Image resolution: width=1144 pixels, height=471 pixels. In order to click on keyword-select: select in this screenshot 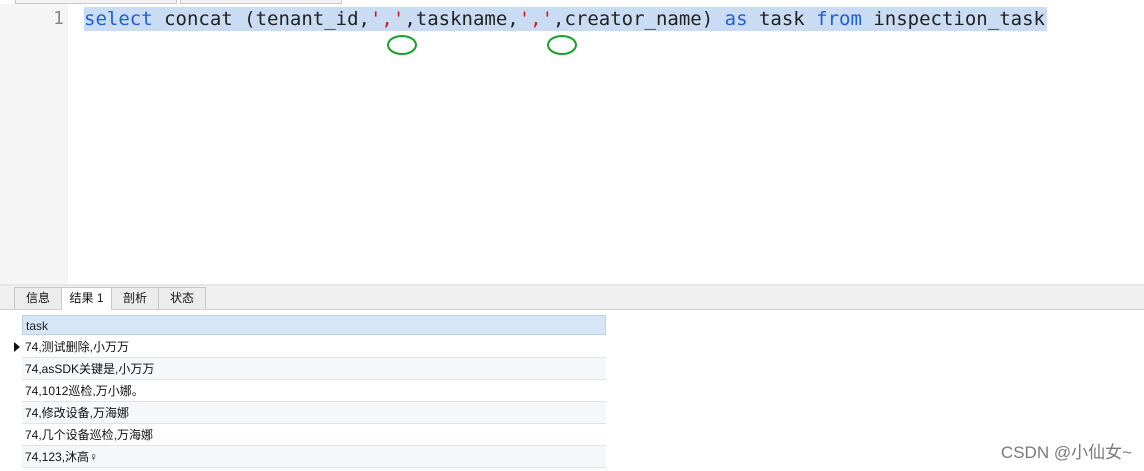, I will do `click(118, 19)`.